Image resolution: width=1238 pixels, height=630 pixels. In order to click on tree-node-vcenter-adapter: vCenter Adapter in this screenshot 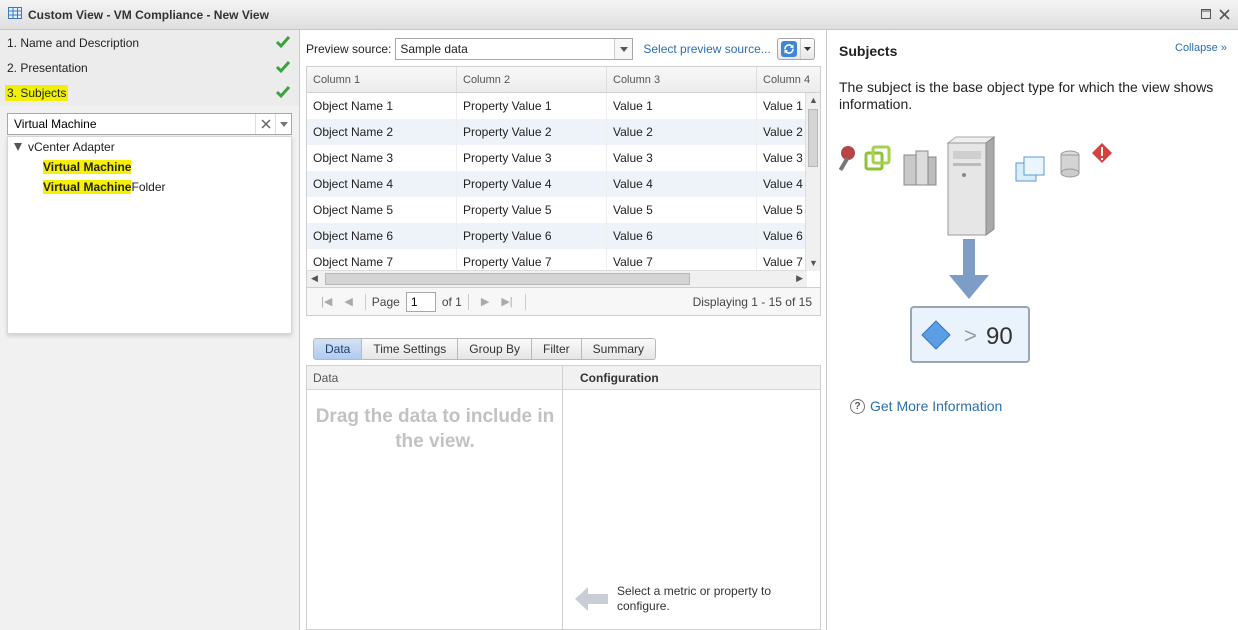, I will do `click(149, 147)`.